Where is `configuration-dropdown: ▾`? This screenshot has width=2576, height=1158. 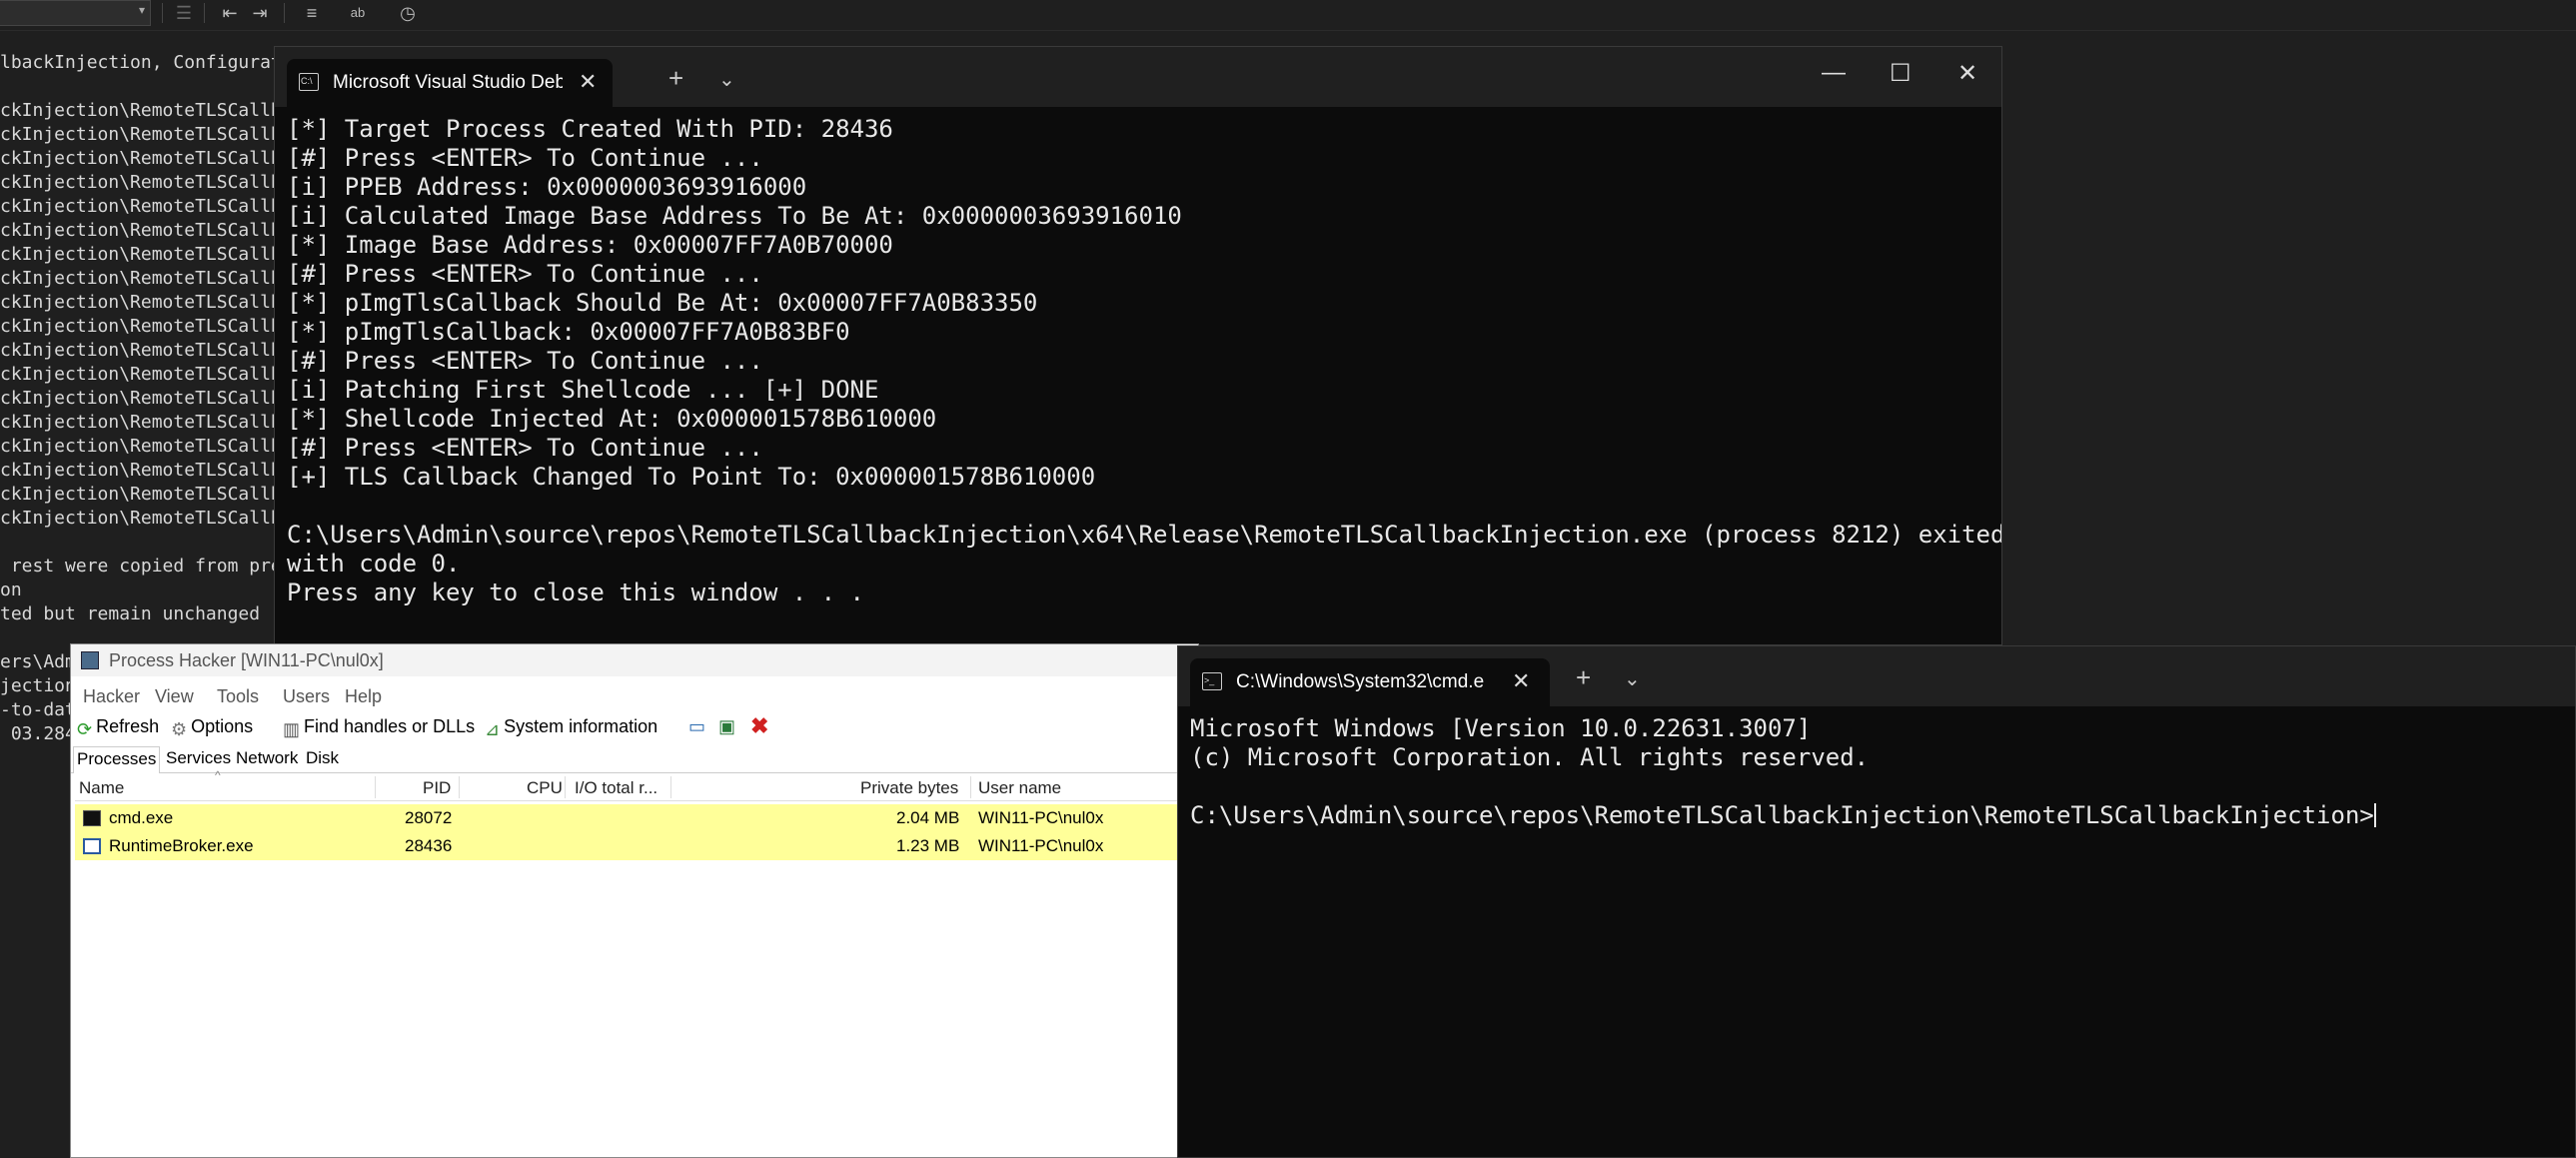 configuration-dropdown: ▾ is located at coordinates (75, 13).